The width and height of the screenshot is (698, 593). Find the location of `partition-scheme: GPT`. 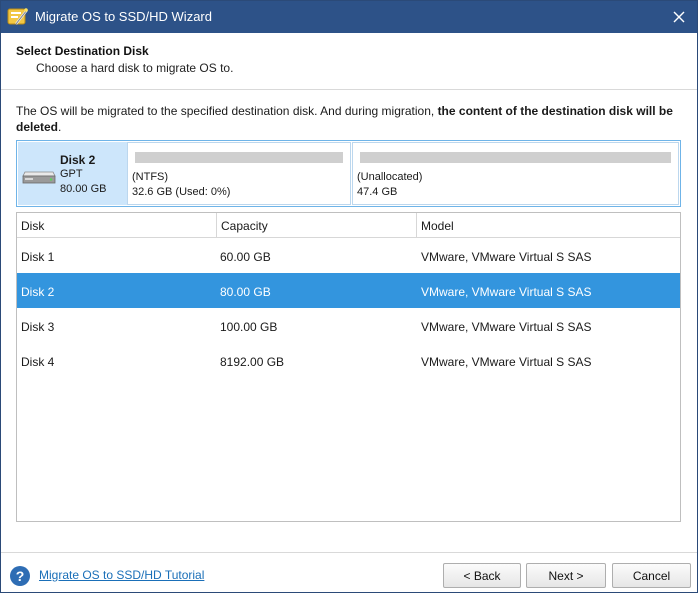

partition-scheme: GPT is located at coordinates (71, 174).